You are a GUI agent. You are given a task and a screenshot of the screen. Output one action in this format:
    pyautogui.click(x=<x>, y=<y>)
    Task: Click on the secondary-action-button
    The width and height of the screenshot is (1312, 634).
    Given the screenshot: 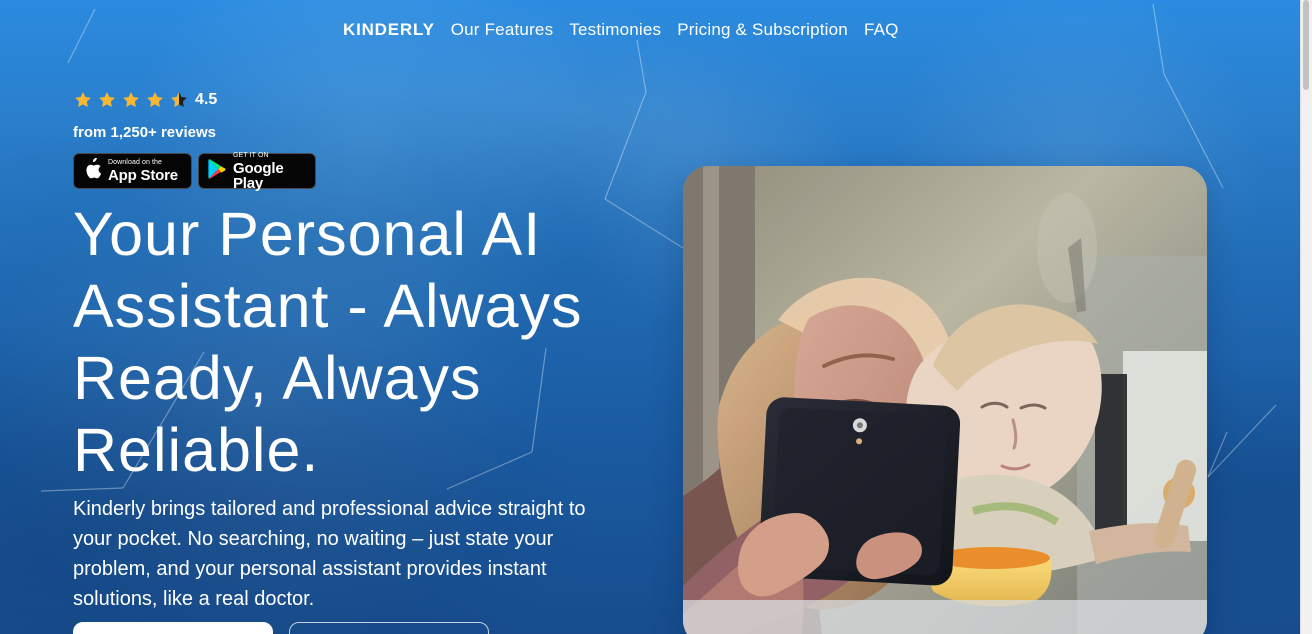 What is the action you would take?
    pyautogui.click(x=389, y=628)
    